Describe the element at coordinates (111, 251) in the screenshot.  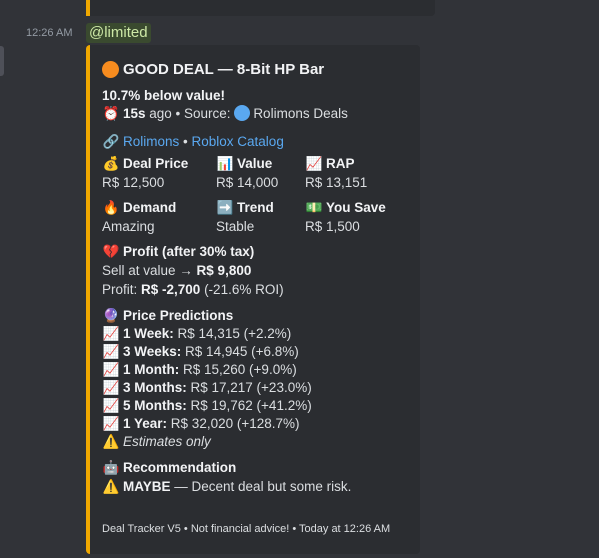
I see `broken-heart-icon: 💔` at that location.